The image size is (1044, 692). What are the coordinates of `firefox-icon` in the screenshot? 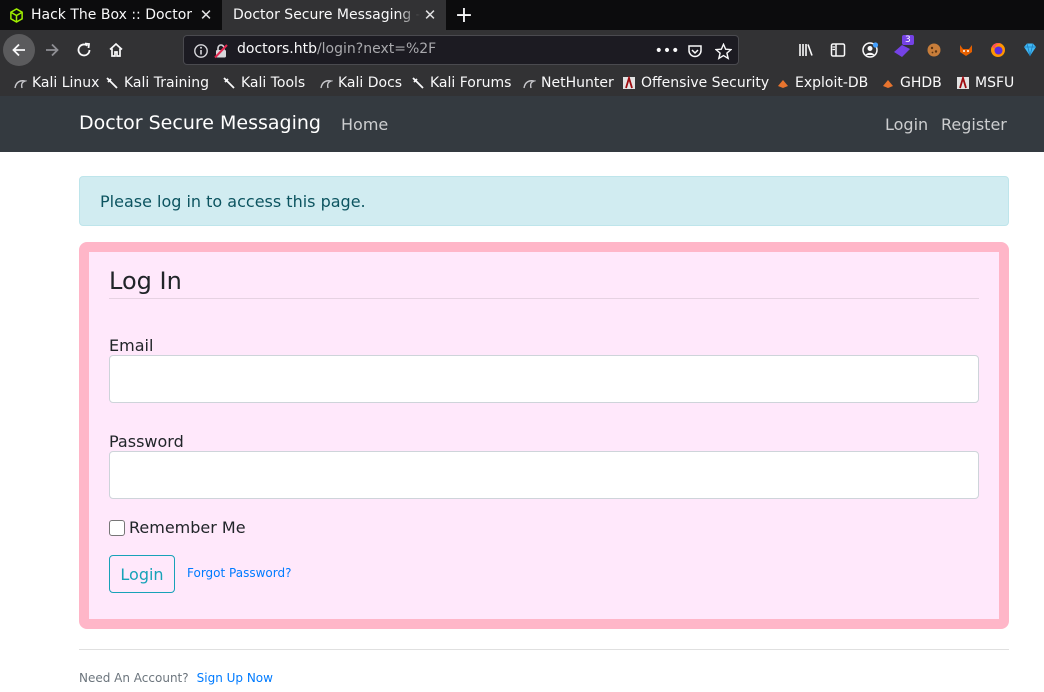 It's located at (998, 50).